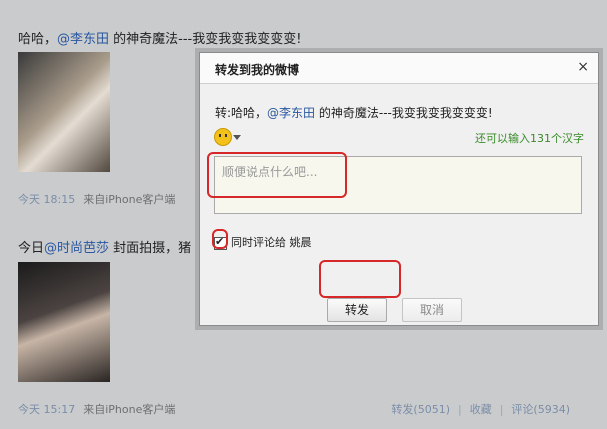 This screenshot has width=607, height=429. I want to click on also-comment-checkbox, so click(220, 242).